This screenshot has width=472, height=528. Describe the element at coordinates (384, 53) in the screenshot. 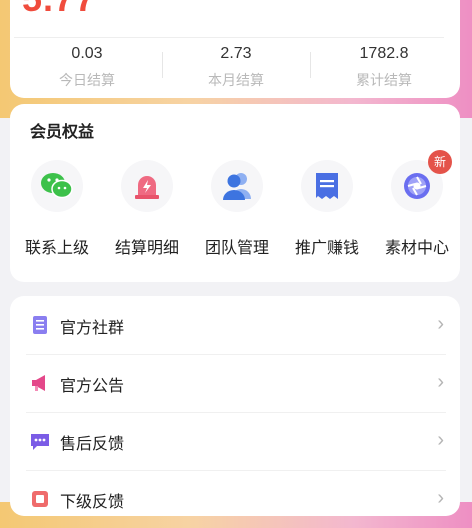

I see `stat-total-value: 1782.8` at that location.